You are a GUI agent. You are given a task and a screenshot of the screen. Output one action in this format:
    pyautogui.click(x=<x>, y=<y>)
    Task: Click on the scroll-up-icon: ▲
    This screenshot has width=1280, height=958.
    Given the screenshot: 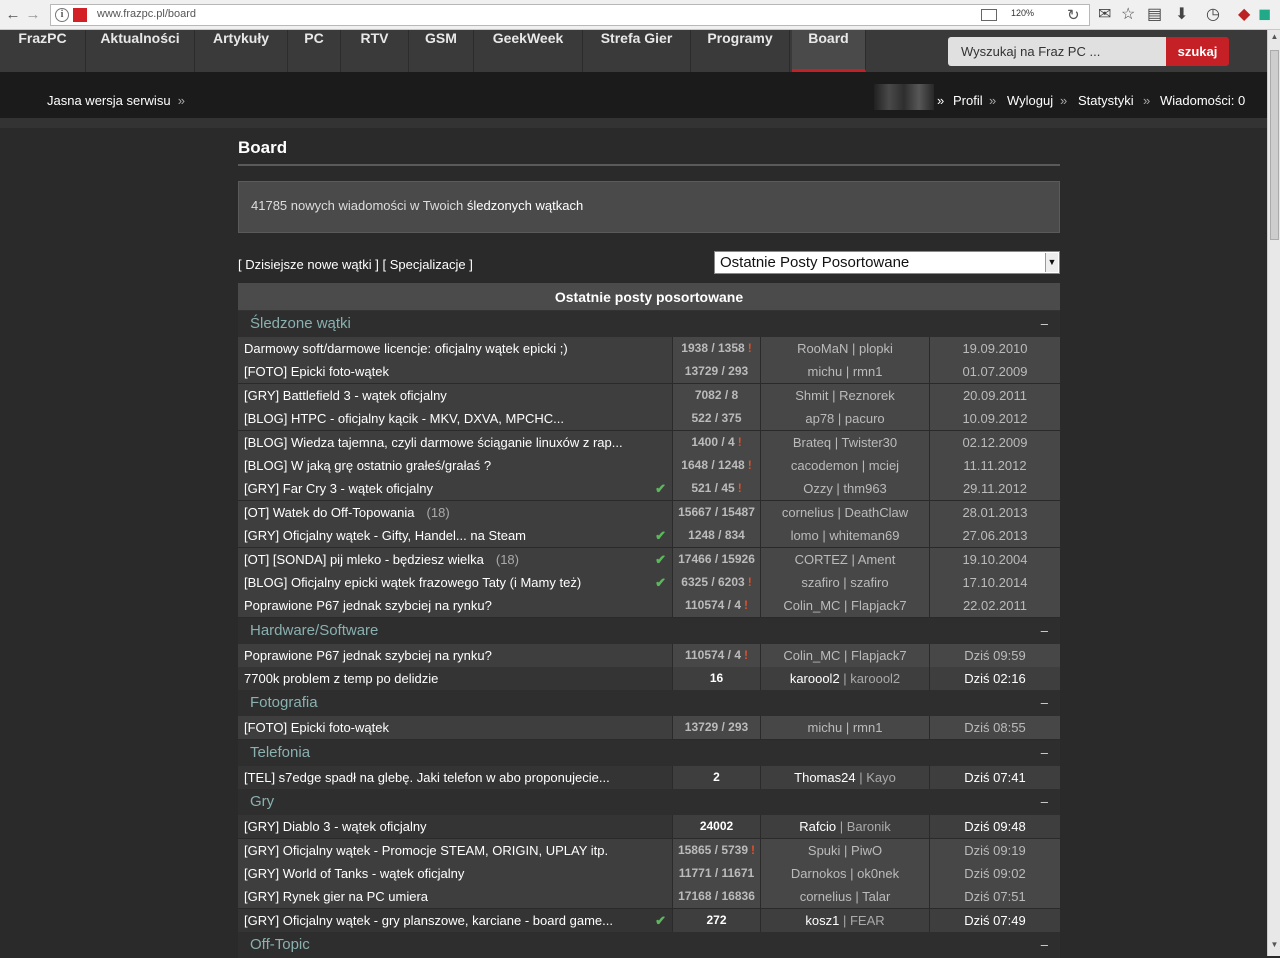 What is the action you would take?
    pyautogui.click(x=1274, y=39)
    